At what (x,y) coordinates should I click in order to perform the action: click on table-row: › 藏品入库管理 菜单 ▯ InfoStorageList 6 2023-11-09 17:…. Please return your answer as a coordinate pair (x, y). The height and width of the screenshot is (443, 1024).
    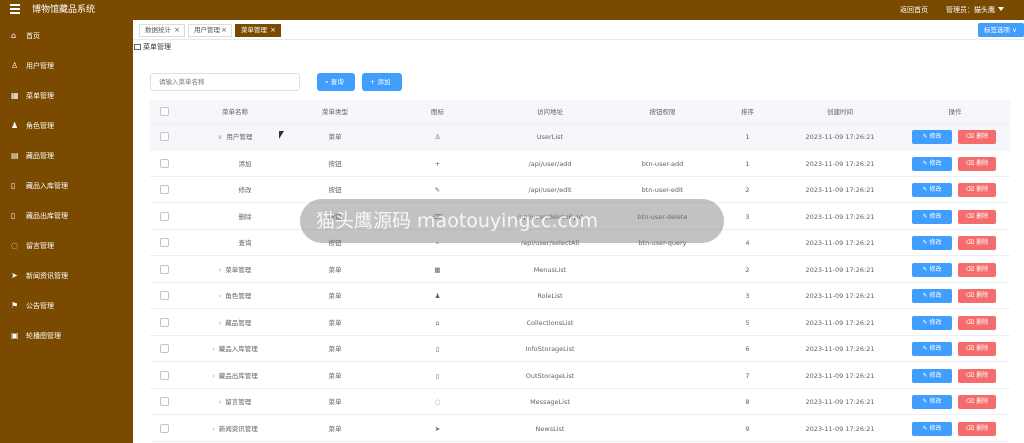
    Looking at the image, I should click on (580, 349).